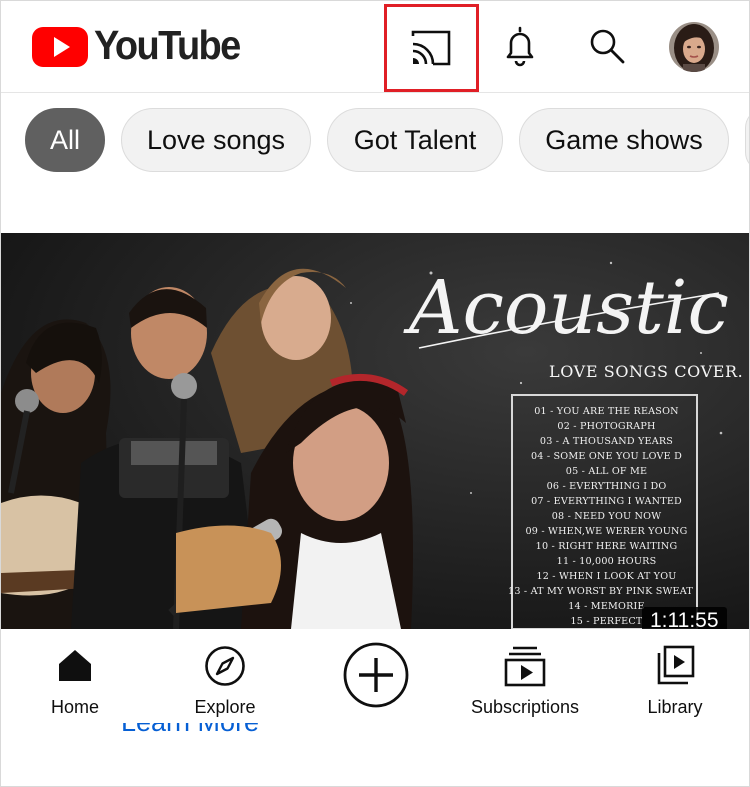 This screenshot has width=750, height=787. I want to click on cast-icon, so click(431, 50).